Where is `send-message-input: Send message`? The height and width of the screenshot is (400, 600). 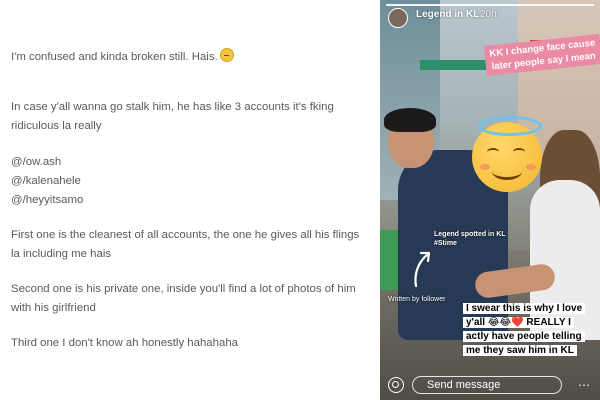
send-message-input: Send message is located at coordinates (487, 385).